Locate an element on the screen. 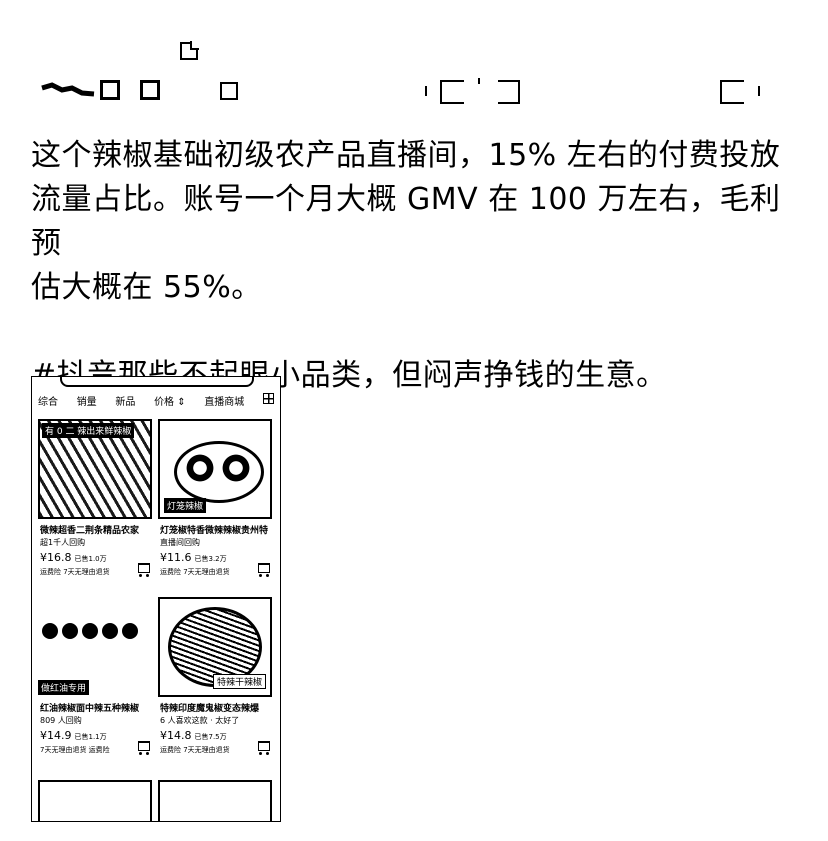  tab-live-mall: 直播商城 is located at coordinates (224, 401).